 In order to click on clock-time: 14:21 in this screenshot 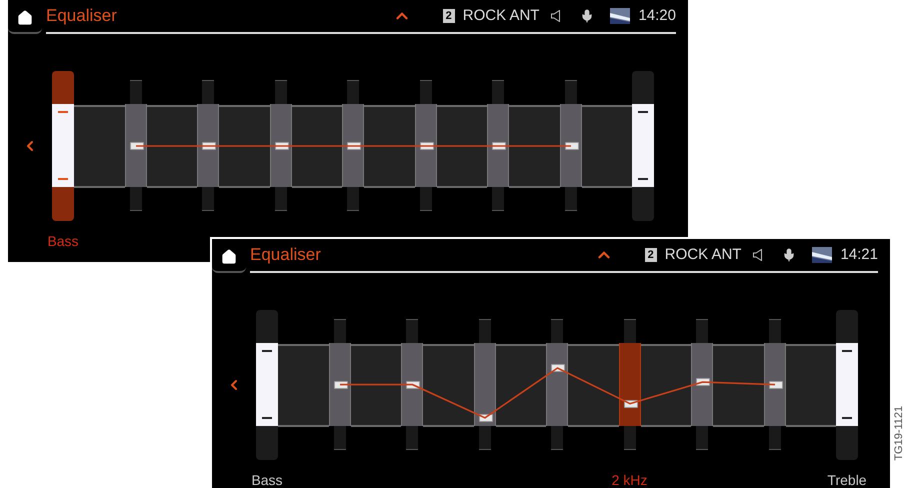, I will do `click(859, 254)`.